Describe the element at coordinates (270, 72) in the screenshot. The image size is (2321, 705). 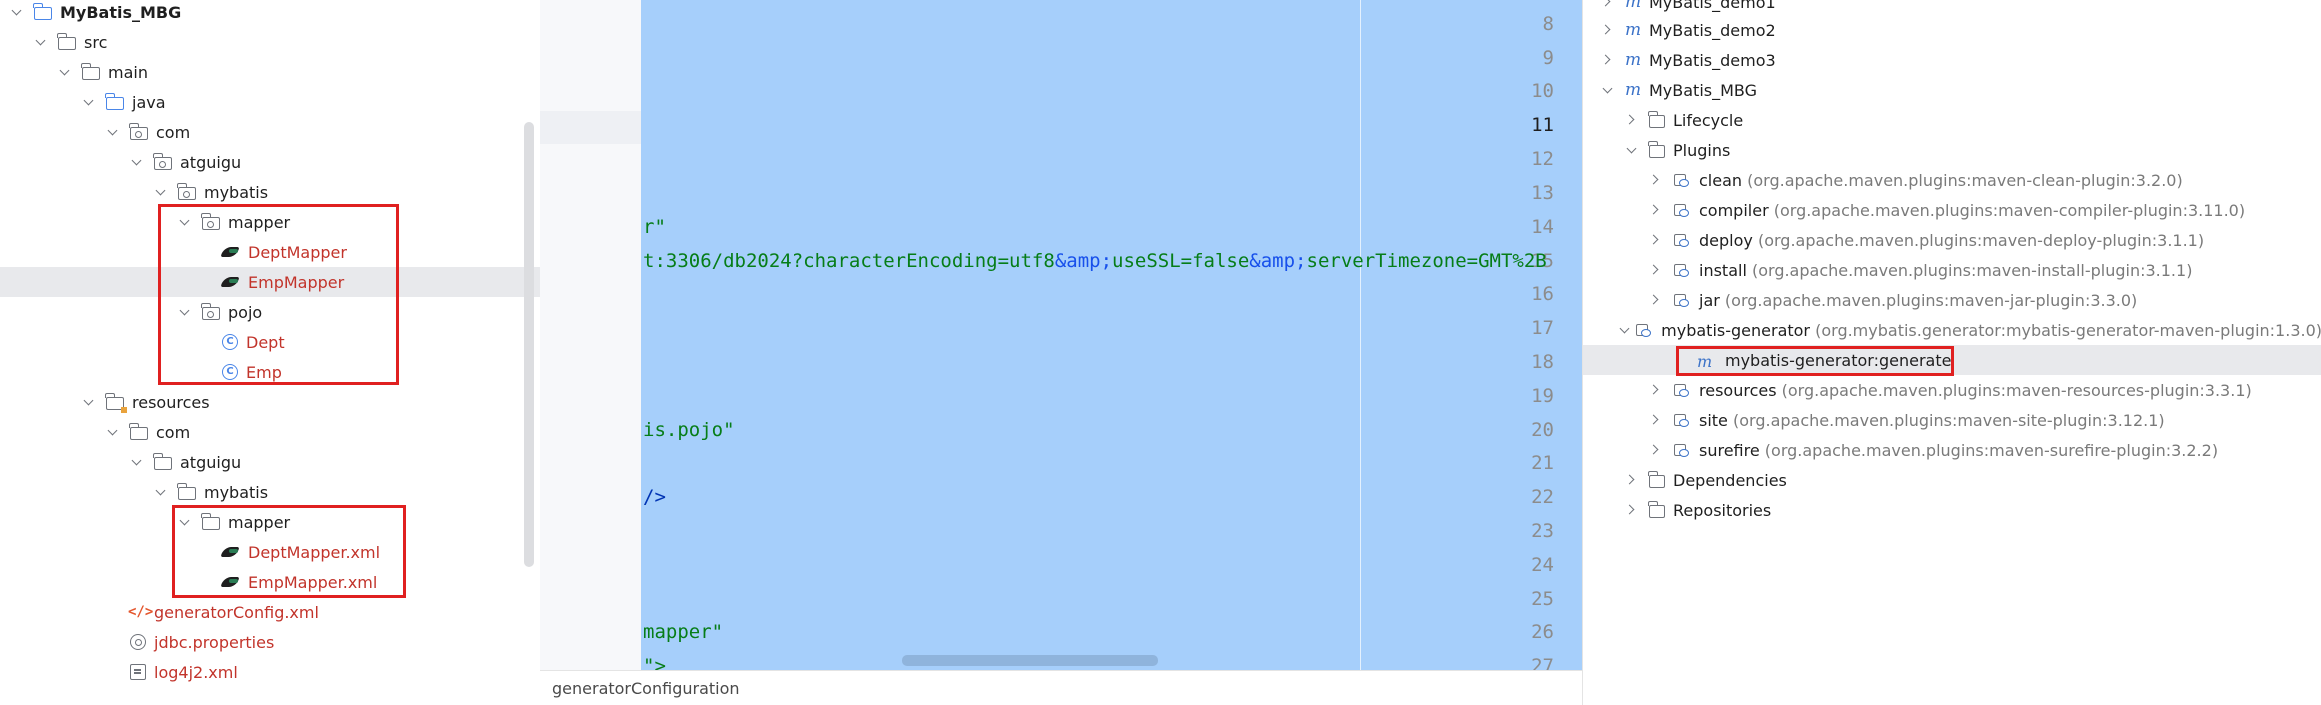
I see `tree-row-main: main` at that location.